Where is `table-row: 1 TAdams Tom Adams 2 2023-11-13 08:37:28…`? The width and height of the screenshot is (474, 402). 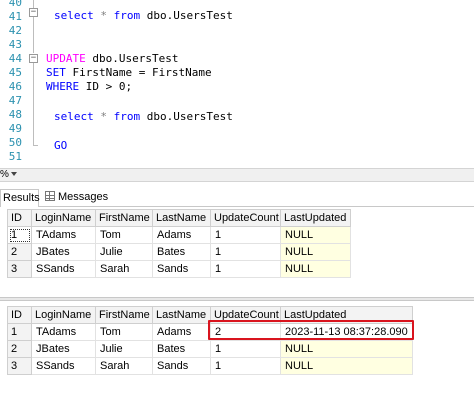 table-row: 1 TAdams Tom Adams 2 2023-11-13 08:37:28… is located at coordinates (210, 332).